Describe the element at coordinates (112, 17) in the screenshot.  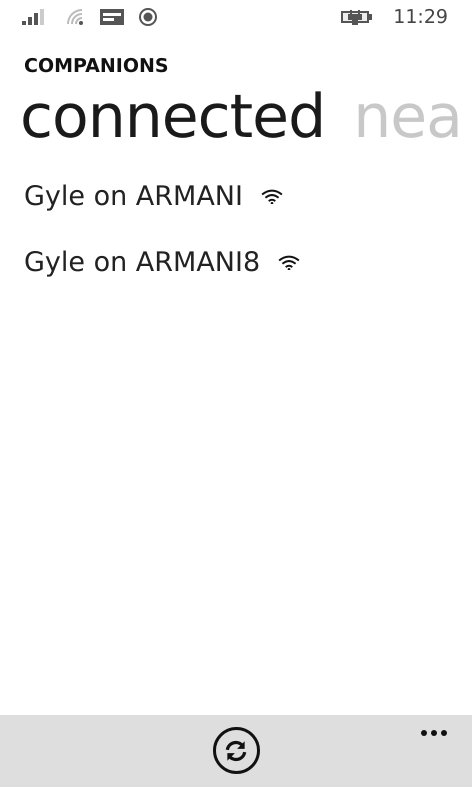
I see `message-icon` at that location.